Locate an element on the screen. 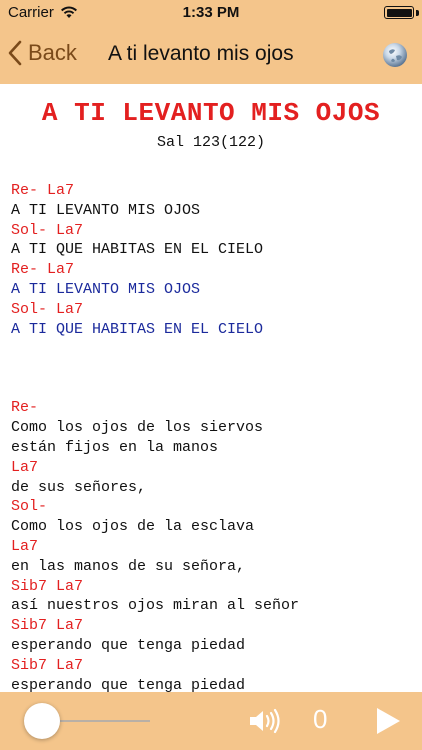  lyric-line: en las manos de su señora, is located at coordinates (128, 566).